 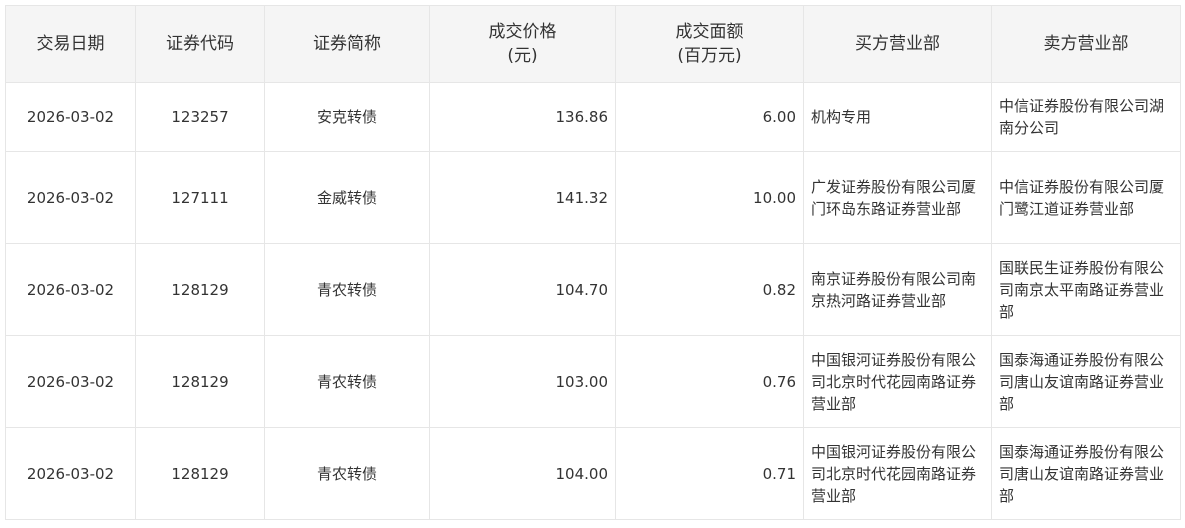 I want to click on buyer-branch-text: 南京证券股份有限公司南京热河路证券营业部, so click(x=894, y=289).